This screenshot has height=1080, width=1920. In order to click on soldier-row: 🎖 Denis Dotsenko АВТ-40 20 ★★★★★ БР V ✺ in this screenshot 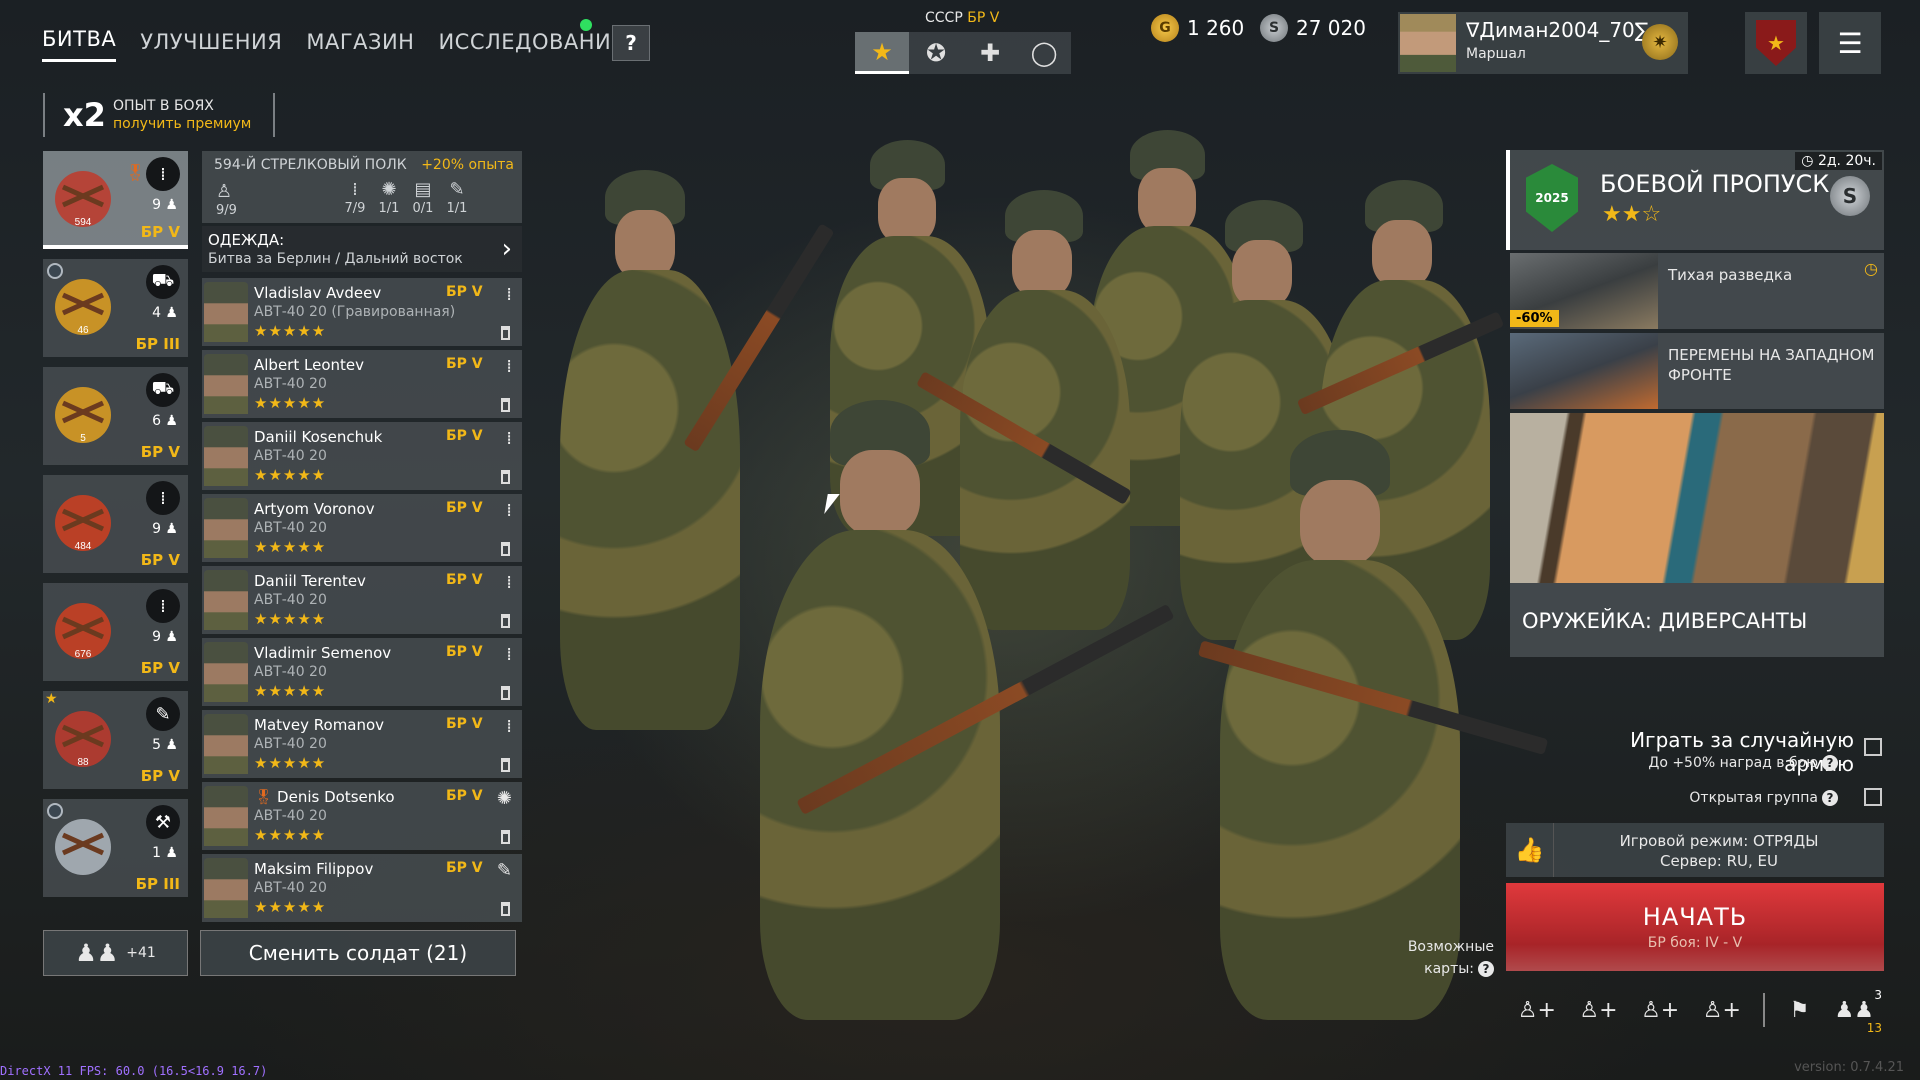, I will do `click(362, 816)`.